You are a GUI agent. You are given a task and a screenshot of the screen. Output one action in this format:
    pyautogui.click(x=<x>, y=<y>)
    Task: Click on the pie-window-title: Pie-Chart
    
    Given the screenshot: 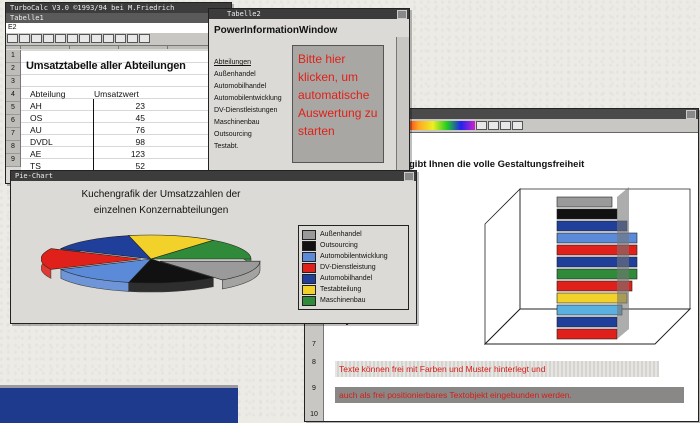 What is the action you would take?
    pyautogui.click(x=34, y=176)
    